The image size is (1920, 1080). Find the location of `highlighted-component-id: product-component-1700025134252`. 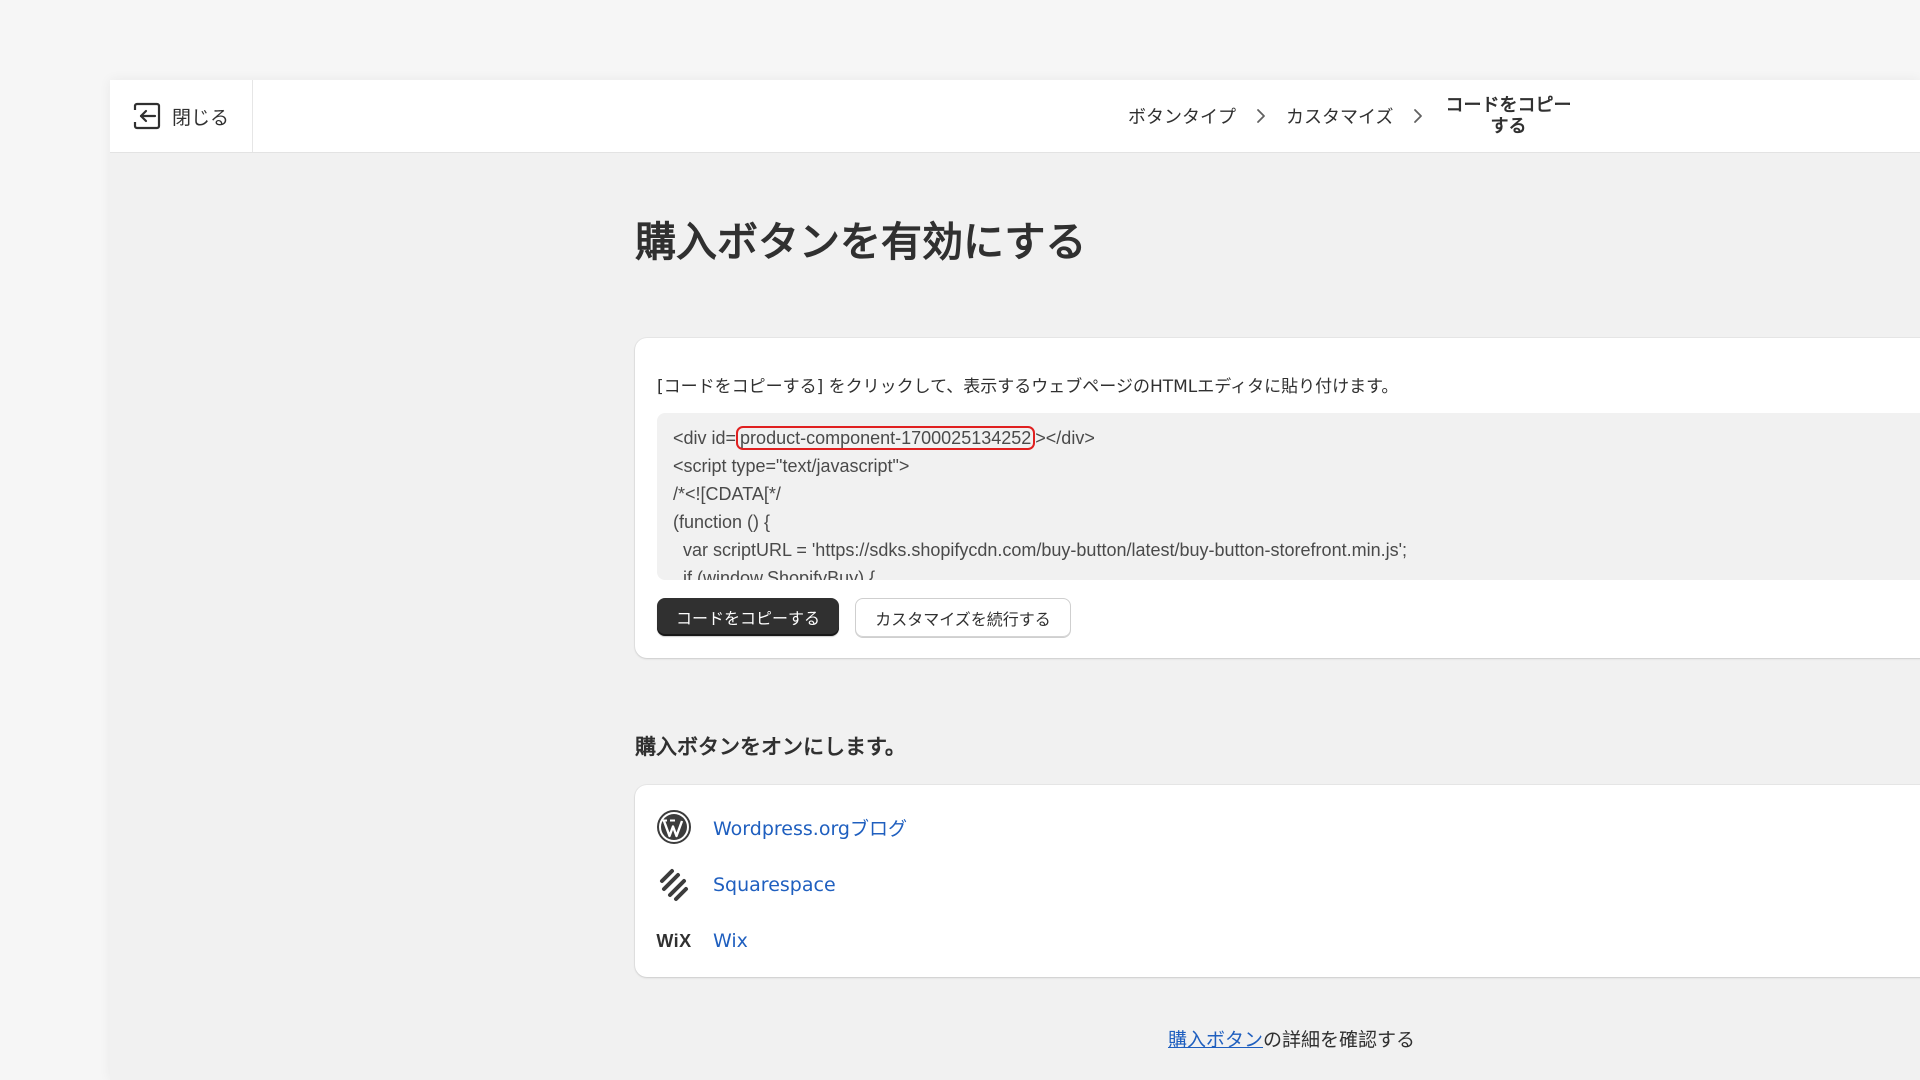

highlighted-component-id: product-component-1700025134252 is located at coordinates (886, 438).